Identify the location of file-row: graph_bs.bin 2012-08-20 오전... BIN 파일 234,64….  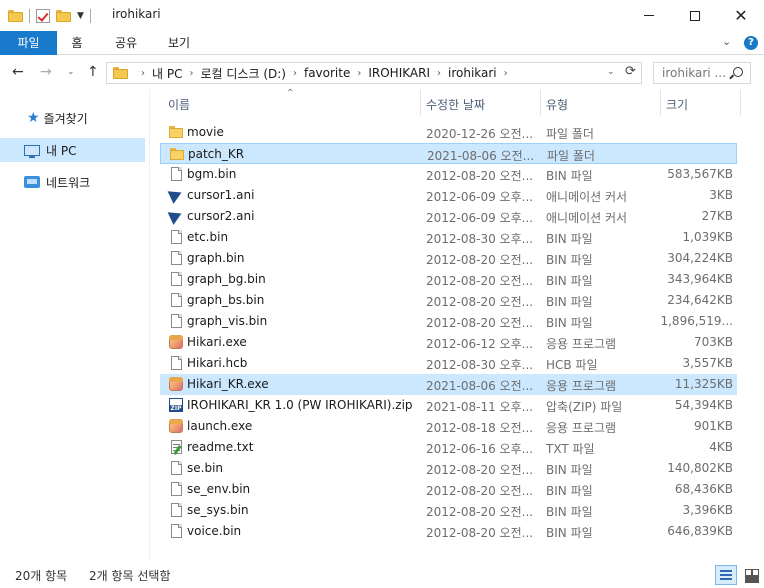
(448, 300).